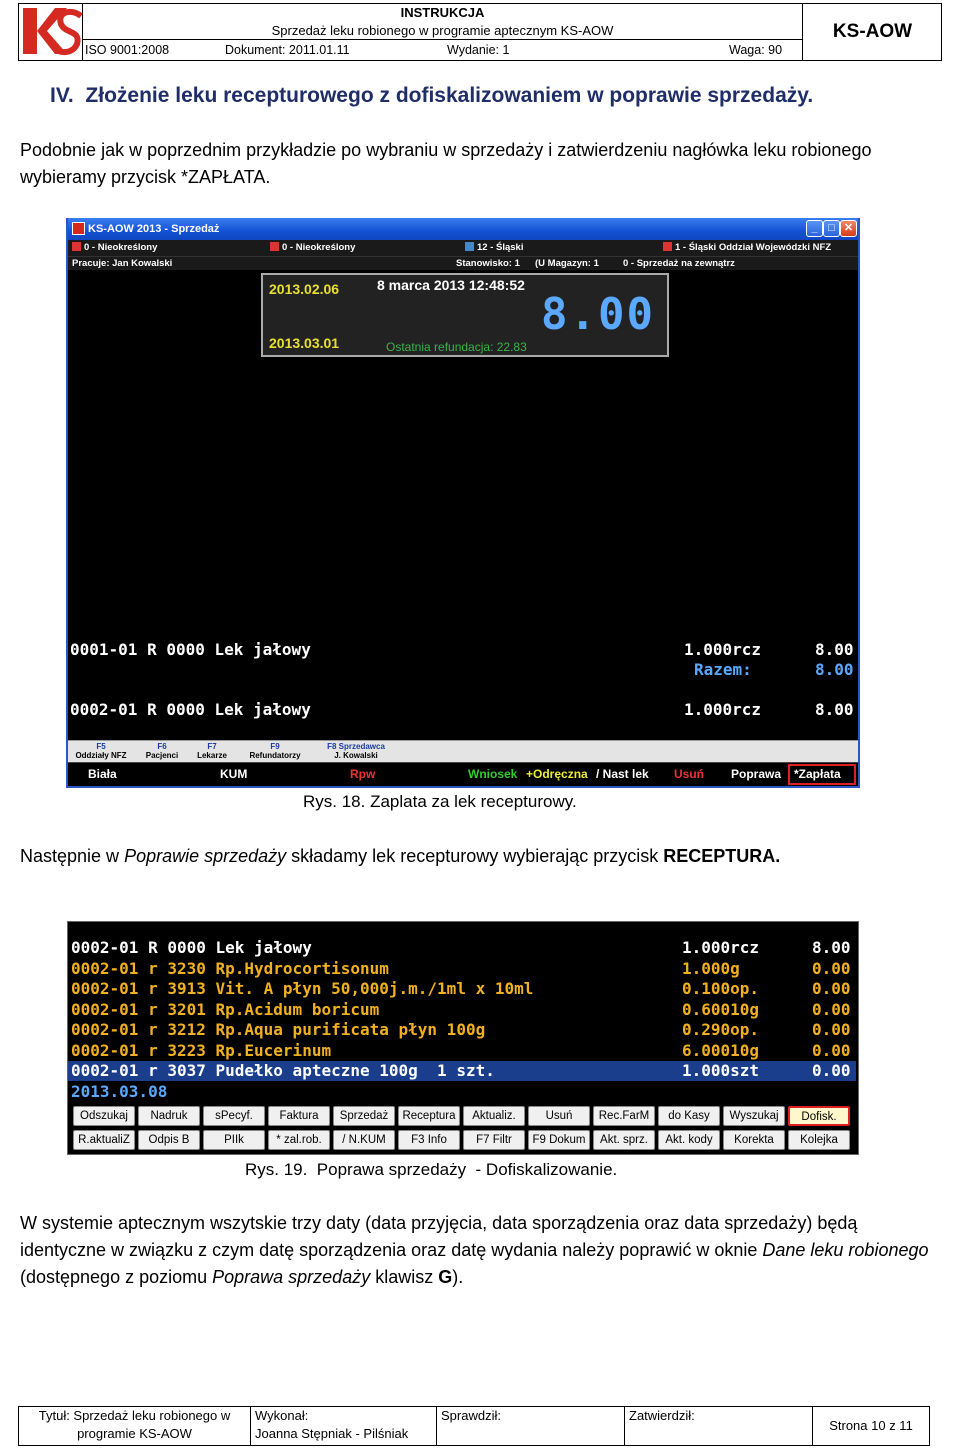  Describe the element at coordinates (169, 1140) in the screenshot. I see `toolbar-button-odpis-b: Odpis B` at that location.